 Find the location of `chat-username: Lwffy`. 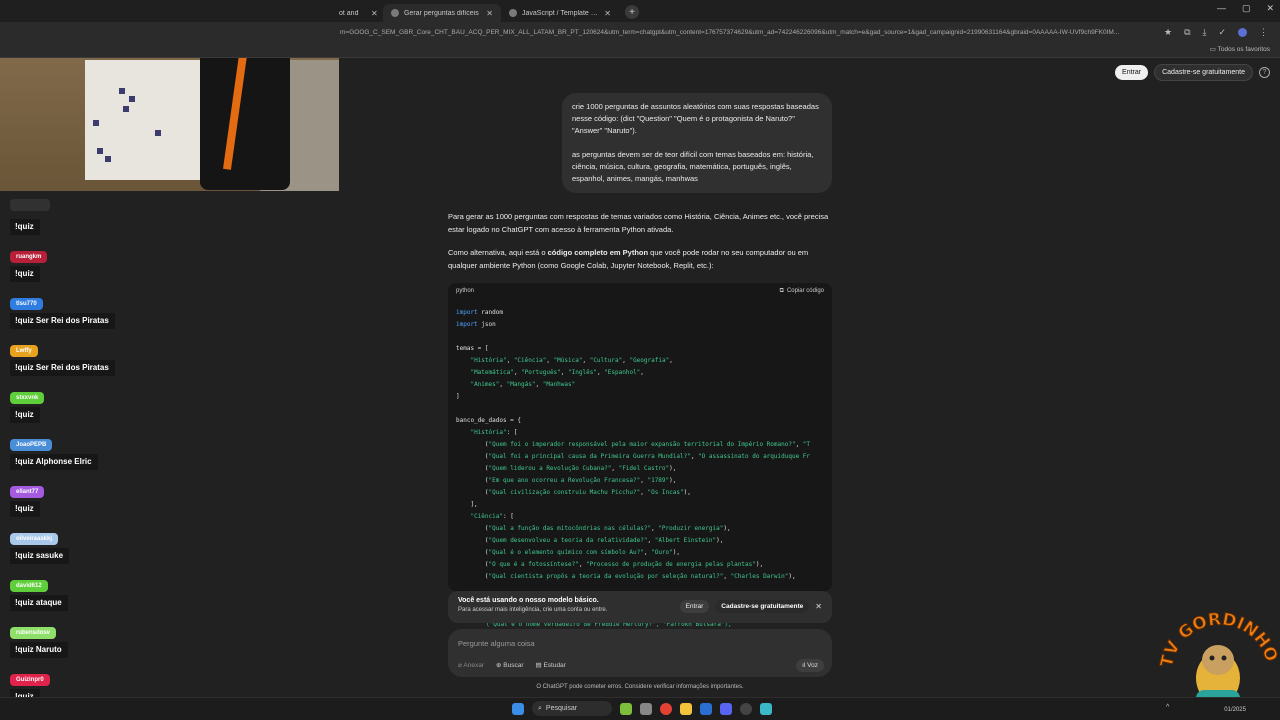

chat-username: Lwffy is located at coordinates (24, 351).